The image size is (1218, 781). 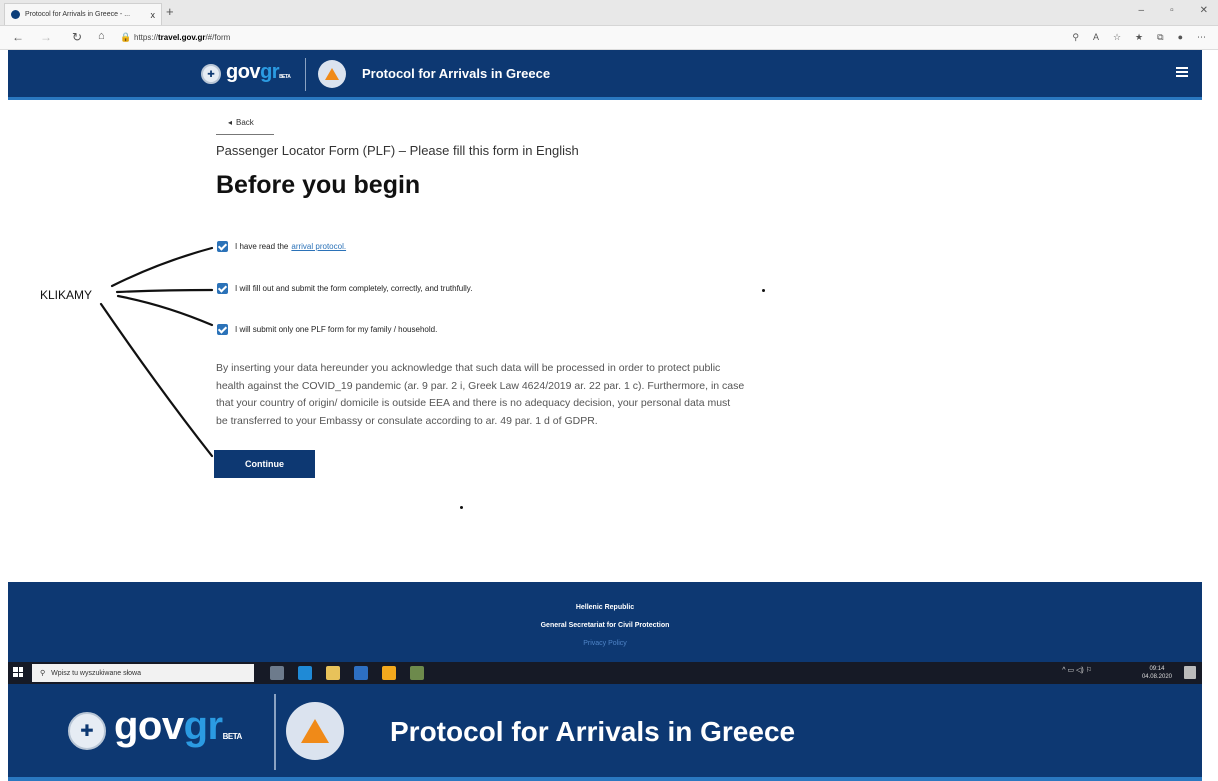 I want to click on notification-center-icon, so click(x=1190, y=672).